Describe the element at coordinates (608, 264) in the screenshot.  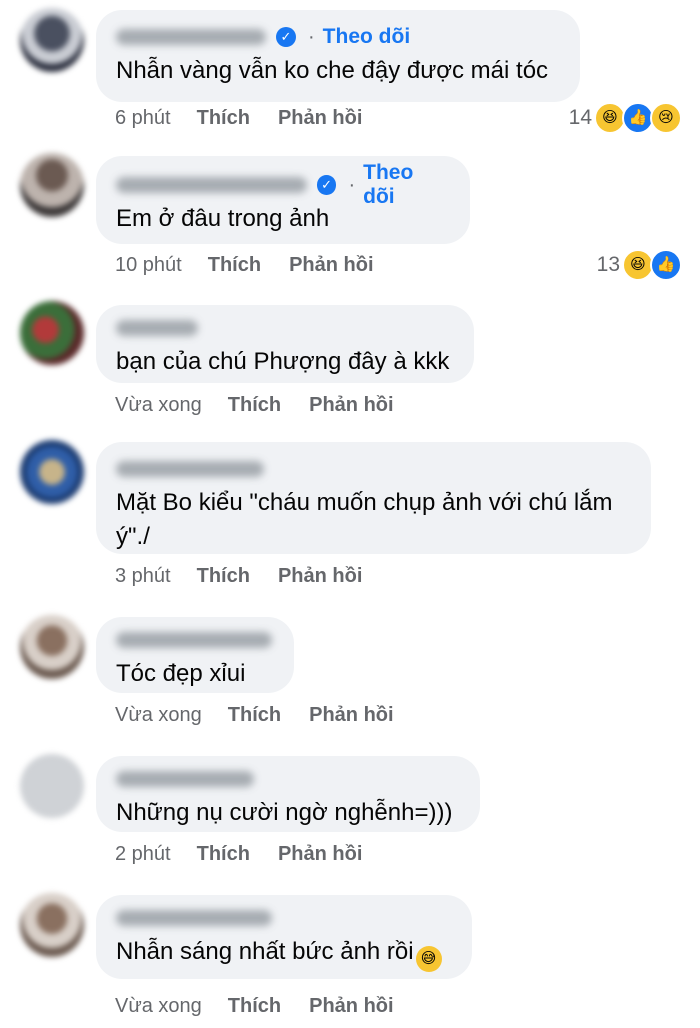
I see `reaction-count: 13` at that location.